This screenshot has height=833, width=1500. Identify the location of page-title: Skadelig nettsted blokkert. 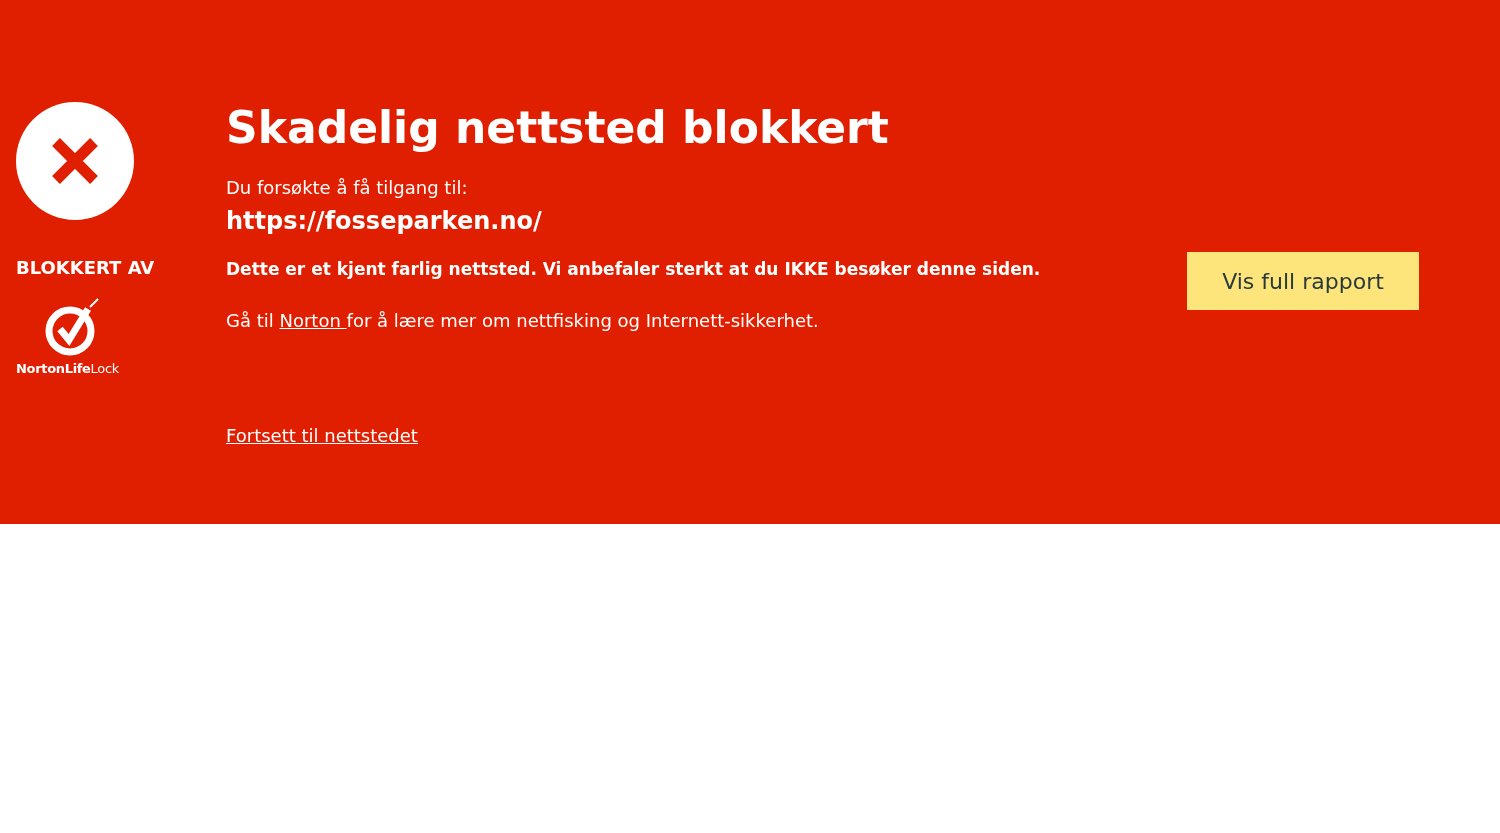
(557, 128).